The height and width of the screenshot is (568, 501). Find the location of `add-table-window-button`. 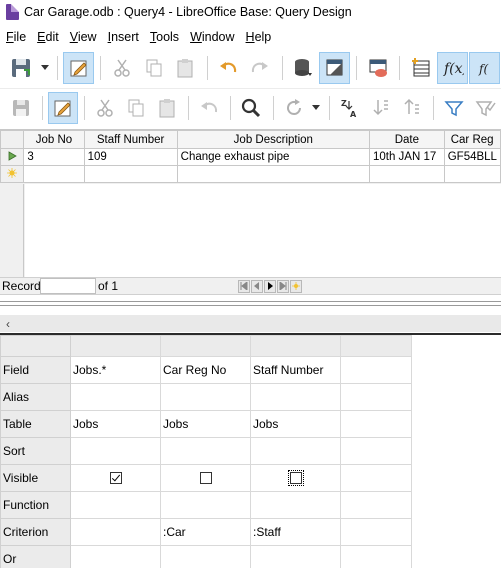

add-table-window-button is located at coordinates (420, 68).